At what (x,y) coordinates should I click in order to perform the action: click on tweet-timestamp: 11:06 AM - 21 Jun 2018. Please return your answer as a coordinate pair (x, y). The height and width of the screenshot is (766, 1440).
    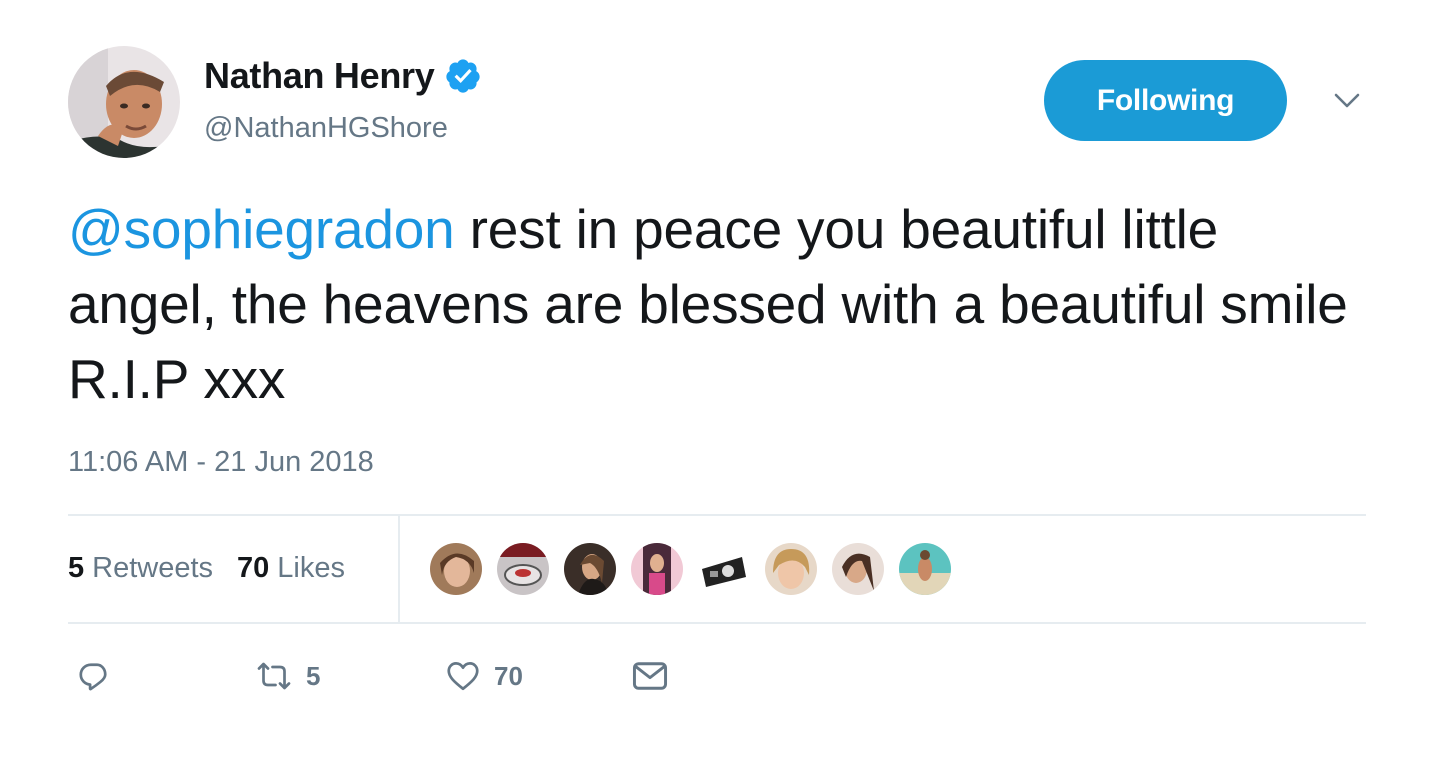
    Looking at the image, I should click on (221, 462).